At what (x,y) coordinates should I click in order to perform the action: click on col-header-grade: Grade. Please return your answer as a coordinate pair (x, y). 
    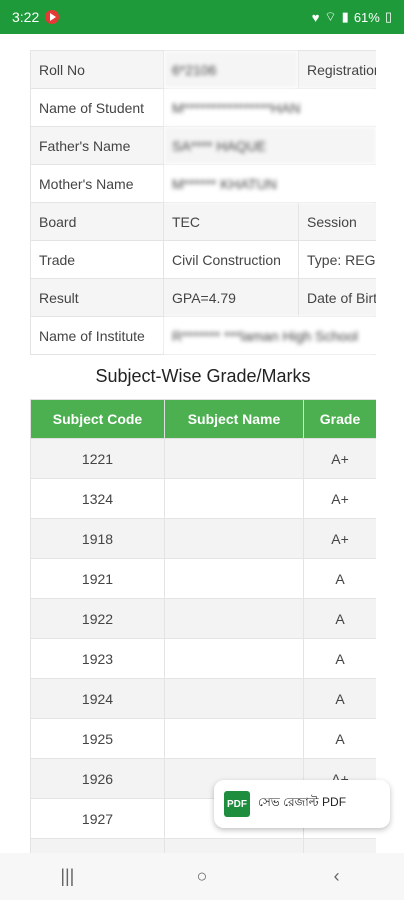
    Looking at the image, I should click on (339, 419).